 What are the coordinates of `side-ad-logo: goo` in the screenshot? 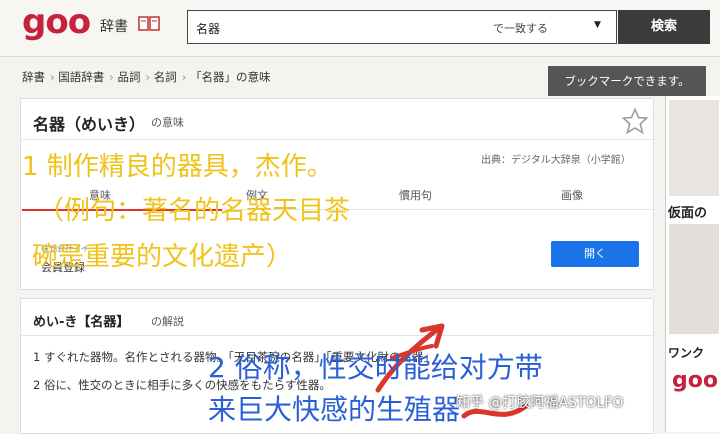 It's located at (695, 380).